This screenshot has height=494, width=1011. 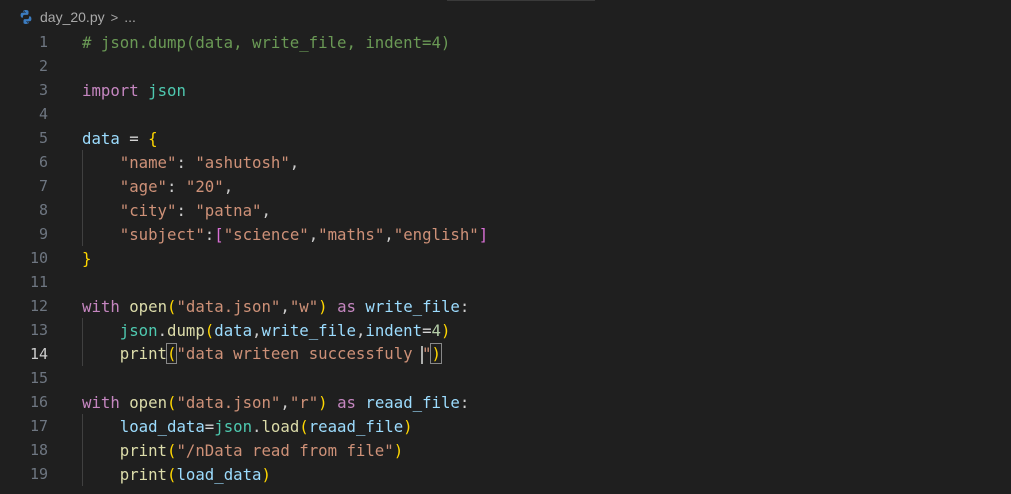 What do you see at coordinates (266, 42) in the screenshot?
I see `code-text: # json.dump(data, write_file, indent=4)` at bounding box center [266, 42].